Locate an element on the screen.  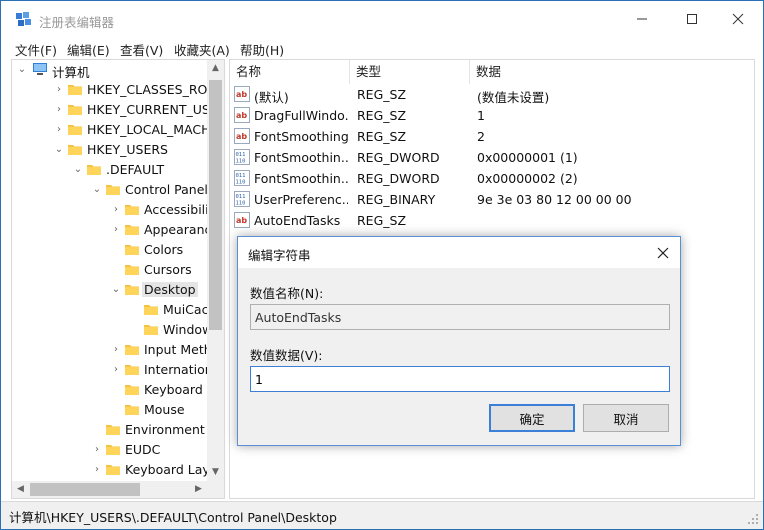
tree-vscroll-thumb is located at coordinates (215, 205).